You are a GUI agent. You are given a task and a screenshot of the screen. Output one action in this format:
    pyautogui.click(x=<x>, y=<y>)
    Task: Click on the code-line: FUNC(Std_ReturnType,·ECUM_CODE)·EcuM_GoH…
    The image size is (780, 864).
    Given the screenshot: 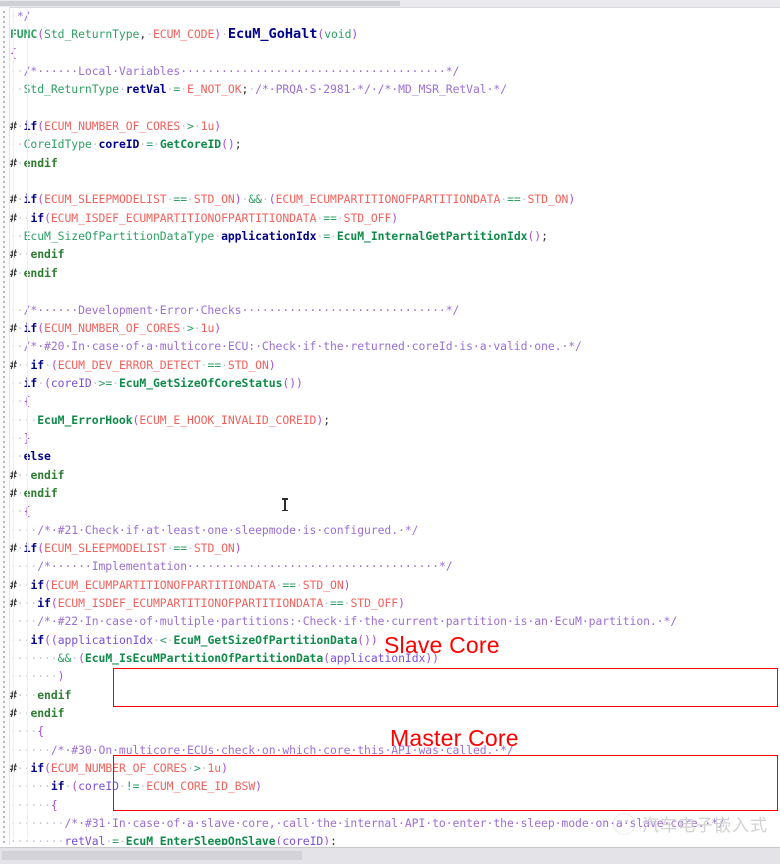 What is the action you would take?
    pyautogui.click(x=395, y=34)
    